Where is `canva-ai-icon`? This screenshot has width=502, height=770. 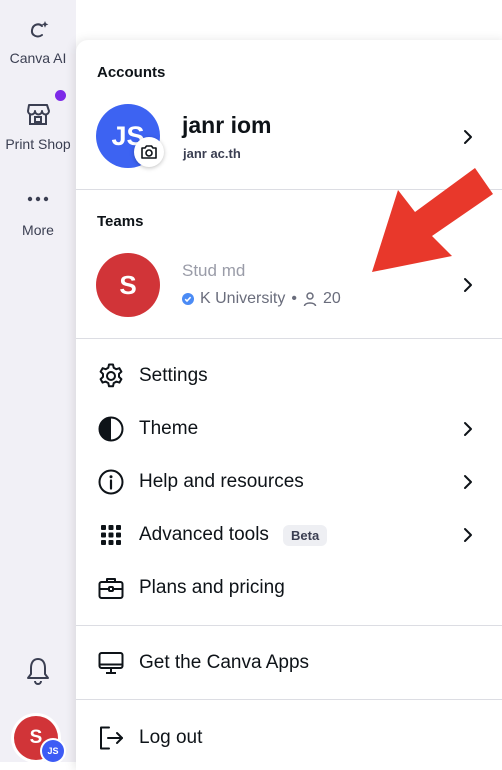 canva-ai-icon is located at coordinates (39, 29).